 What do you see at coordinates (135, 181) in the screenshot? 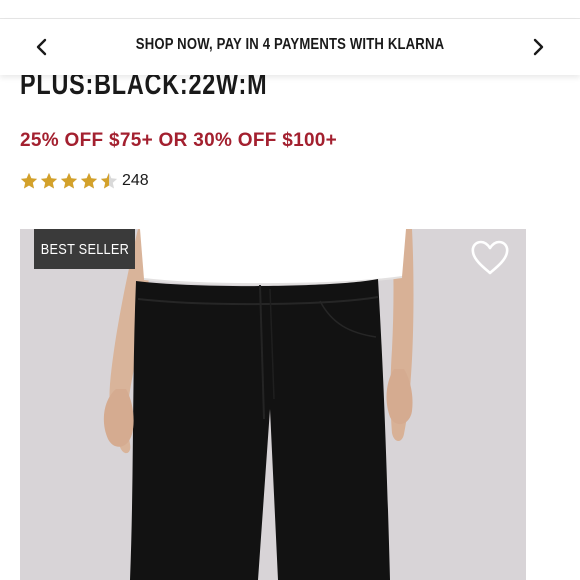
I see `review-count: 248` at bounding box center [135, 181].